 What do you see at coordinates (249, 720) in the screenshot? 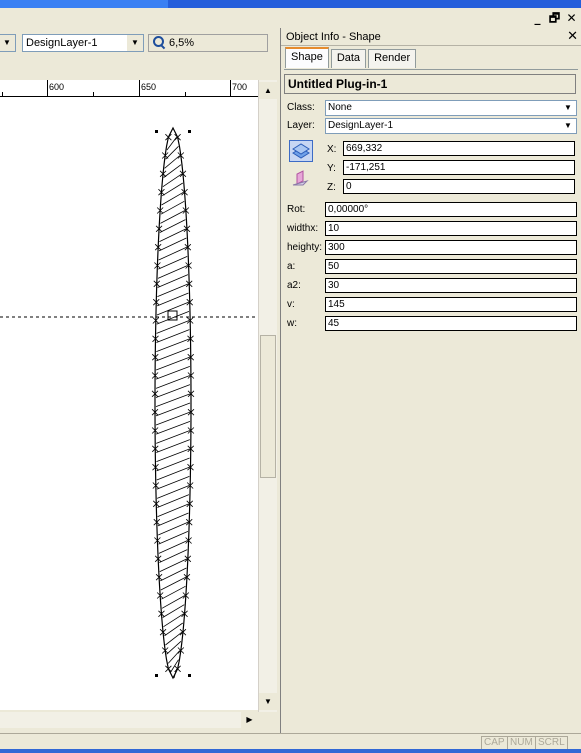
I see `scroll-right-icon: ▶` at bounding box center [249, 720].